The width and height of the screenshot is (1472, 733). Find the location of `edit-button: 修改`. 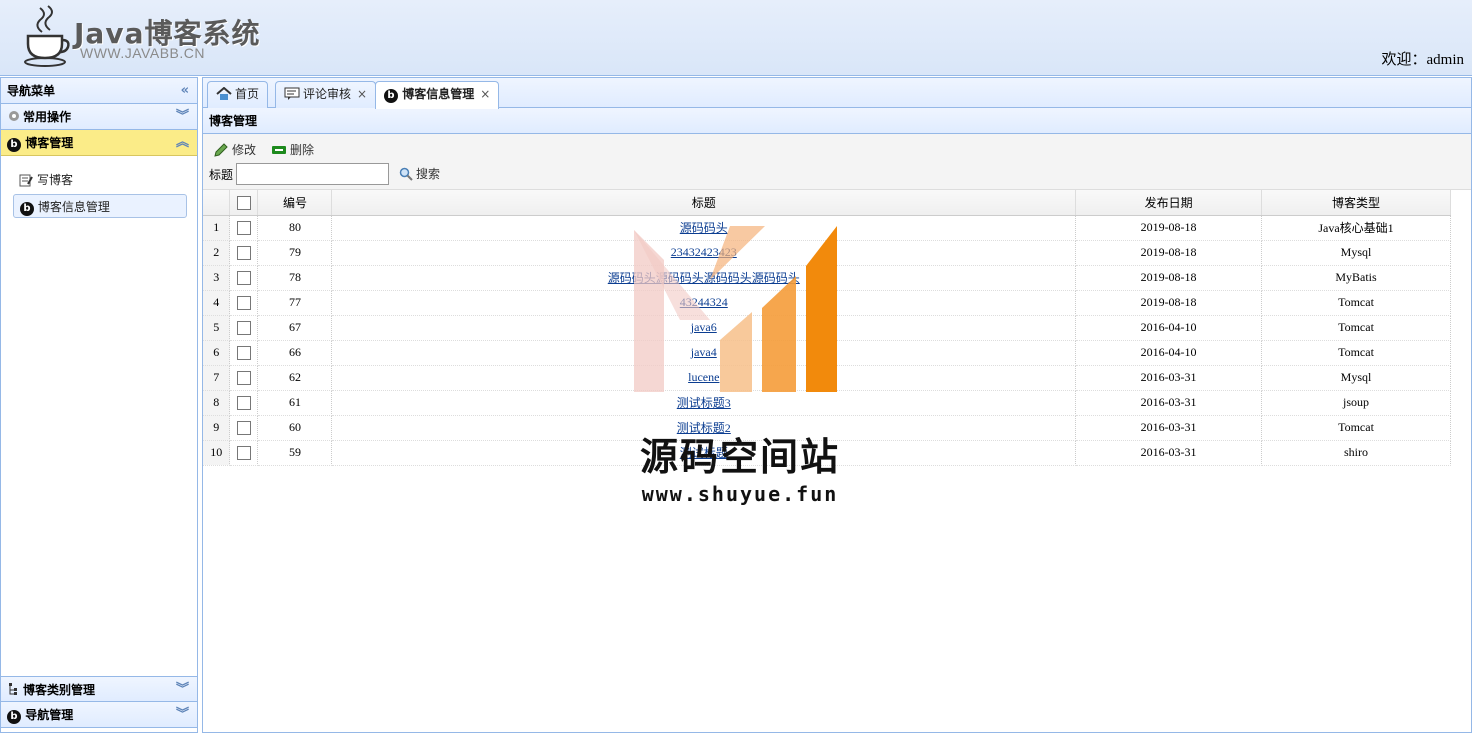

edit-button: 修改 is located at coordinates (234, 150).